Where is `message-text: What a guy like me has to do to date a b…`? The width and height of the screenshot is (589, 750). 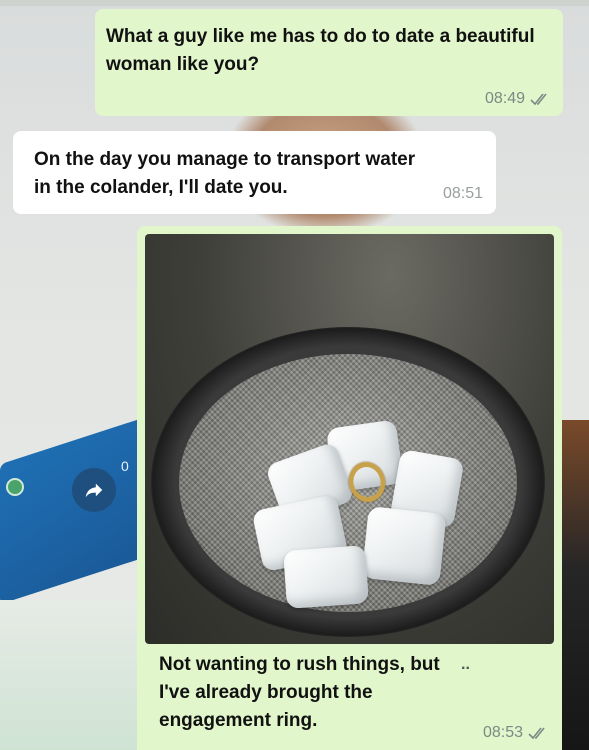 message-text: What a guy like me has to do to date a b… is located at coordinates (320, 50).